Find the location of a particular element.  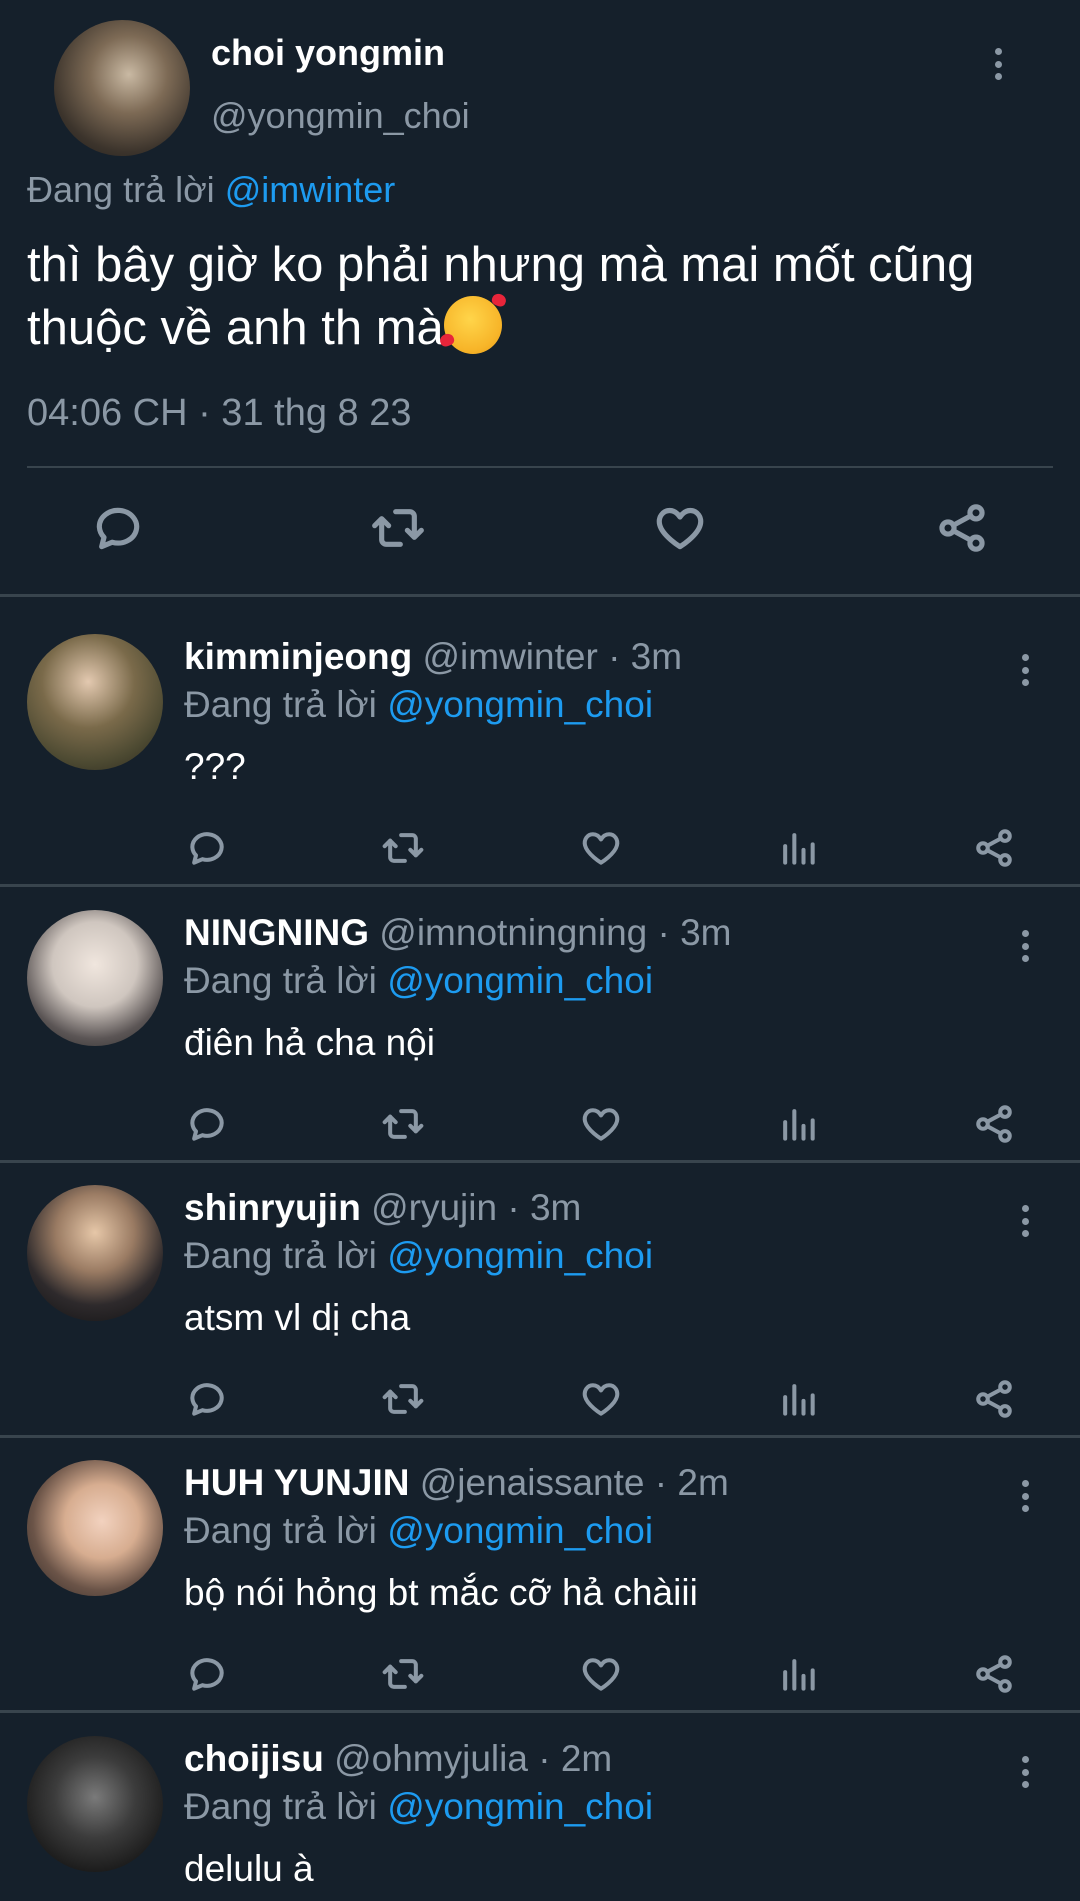

author-meta: @imwinter · 3m is located at coordinates (552, 656).